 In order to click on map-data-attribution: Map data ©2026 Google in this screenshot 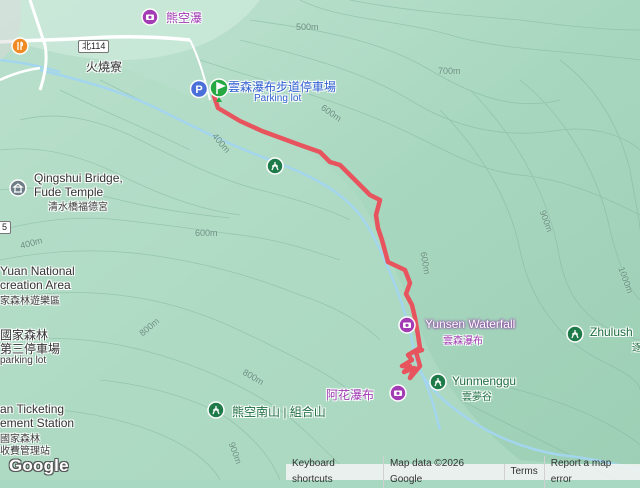, I will do `click(443, 472)`.